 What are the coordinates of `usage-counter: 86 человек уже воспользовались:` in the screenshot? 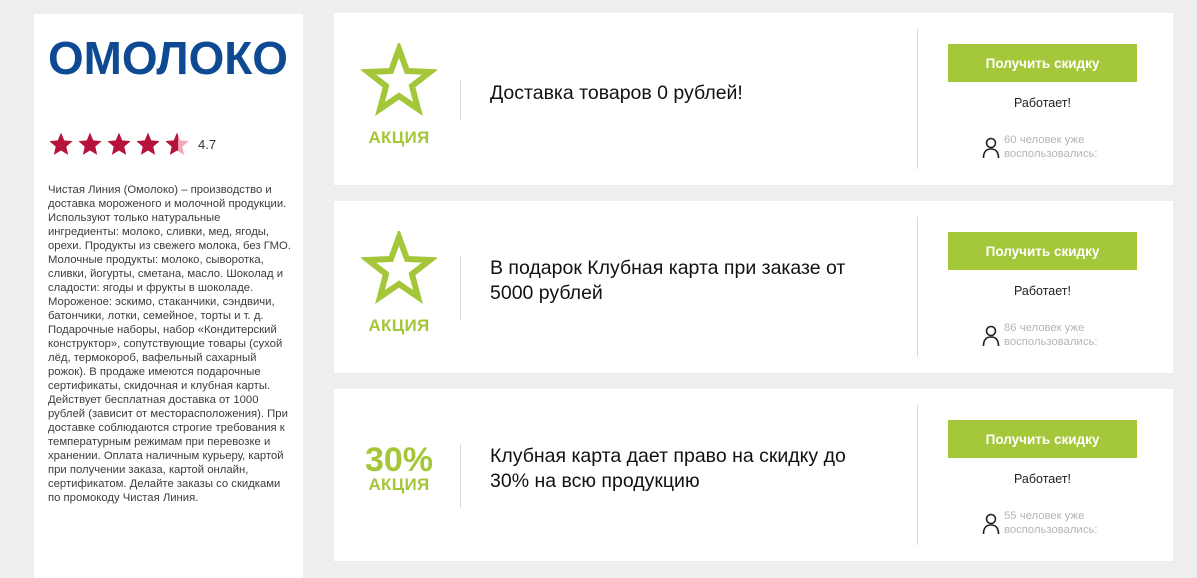 It's located at (1067, 337).